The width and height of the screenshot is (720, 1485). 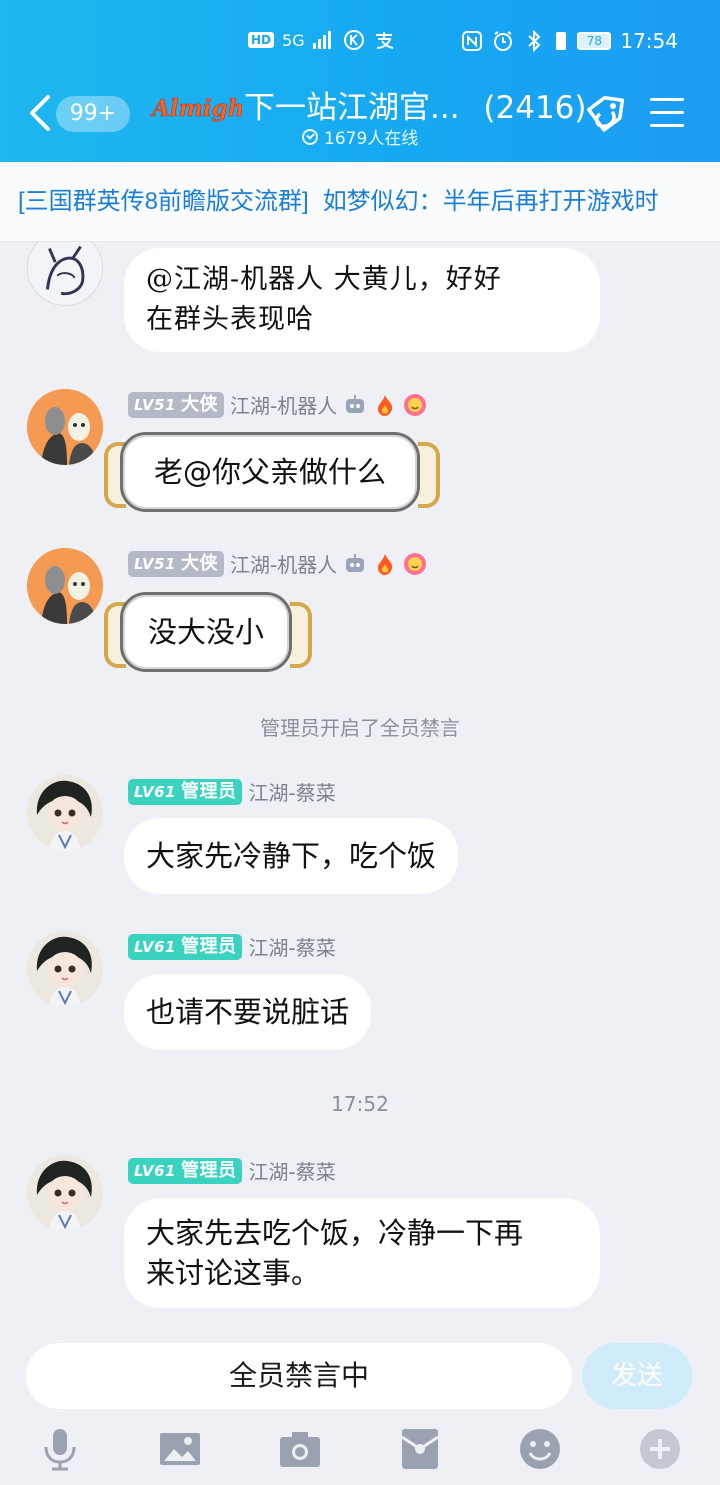 What do you see at coordinates (270, 472) in the screenshot?
I see `message-bubble: 老@你父亲做什么` at bounding box center [270, 472].